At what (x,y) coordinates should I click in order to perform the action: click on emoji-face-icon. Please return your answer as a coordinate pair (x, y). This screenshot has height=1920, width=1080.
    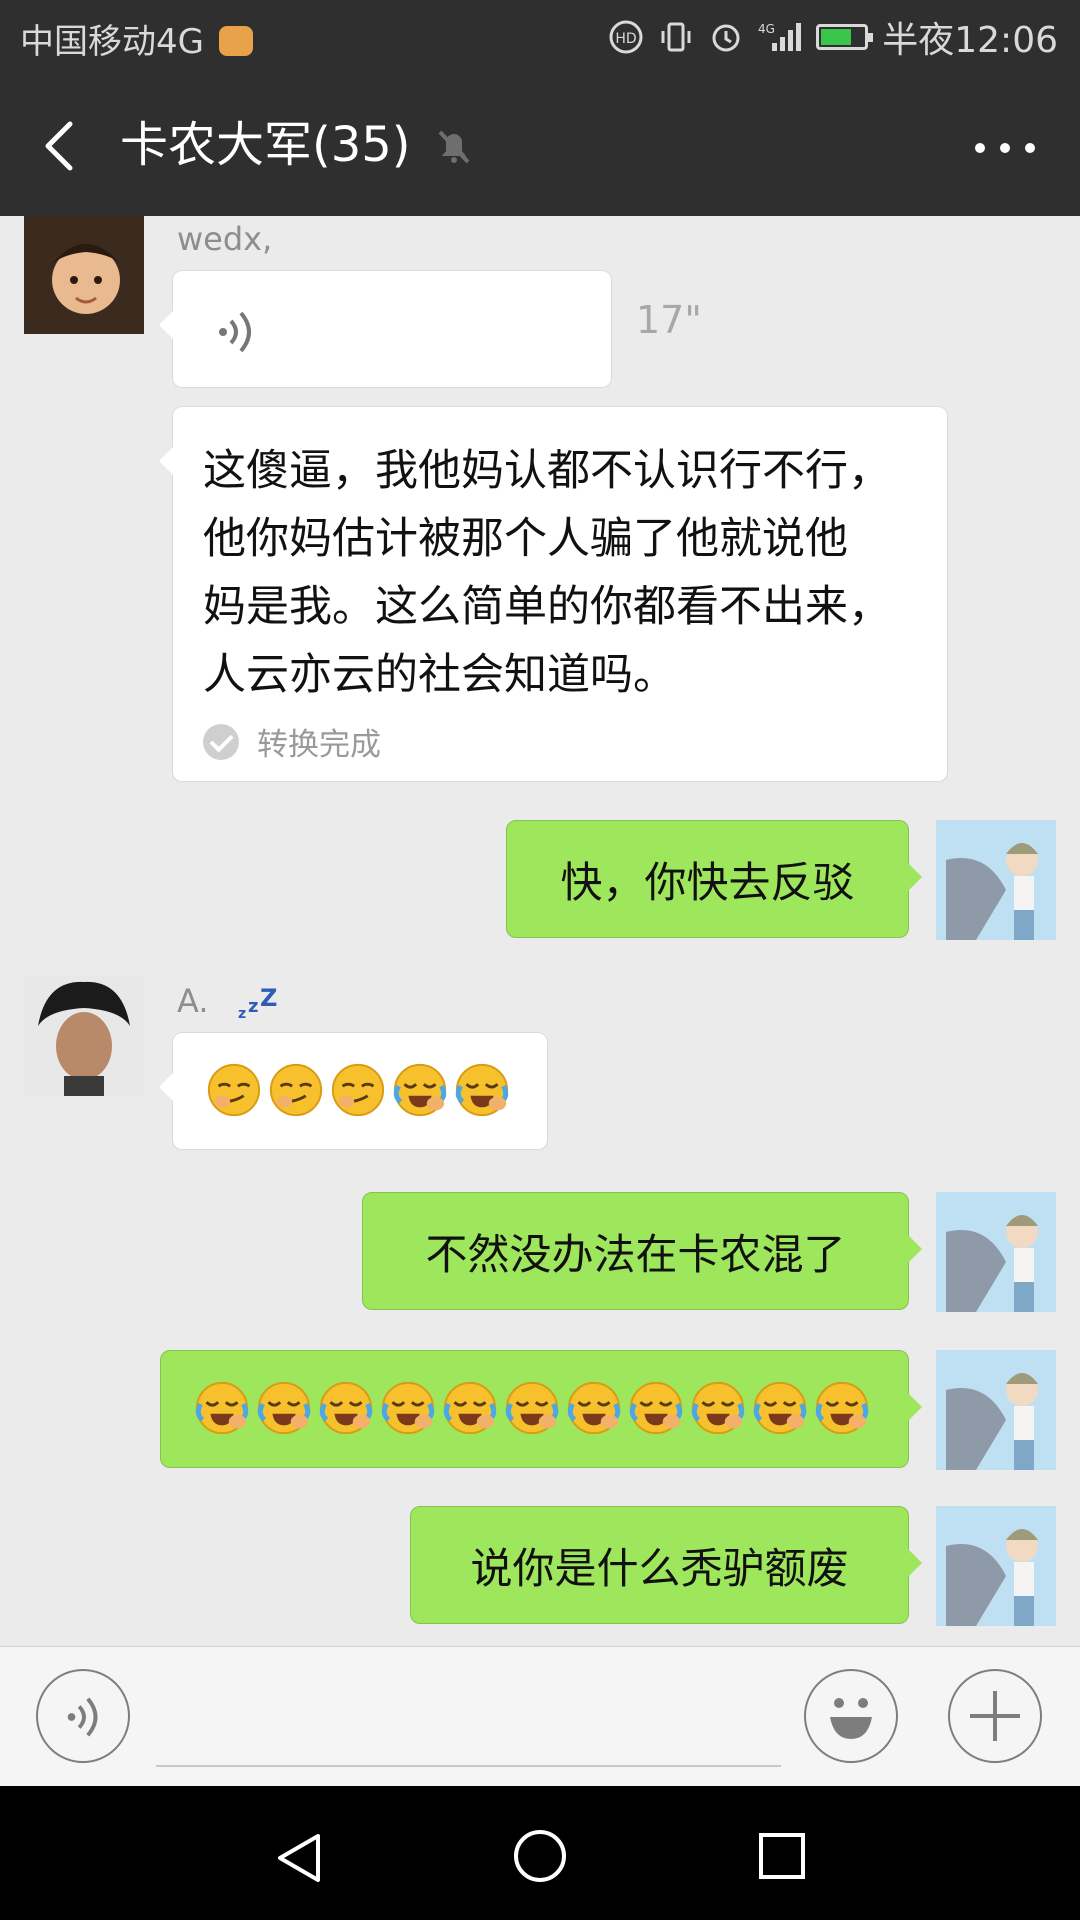
    Looking at the image, I should click on (851, 1718).